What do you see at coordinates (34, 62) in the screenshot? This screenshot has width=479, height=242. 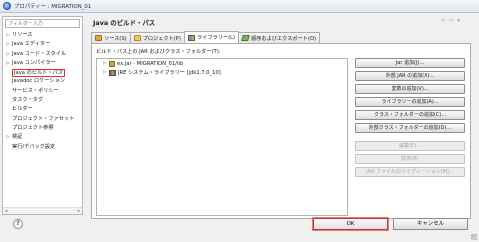 I see `tree-item-label: Java コンパイラー` at bounding box center [34, 62].